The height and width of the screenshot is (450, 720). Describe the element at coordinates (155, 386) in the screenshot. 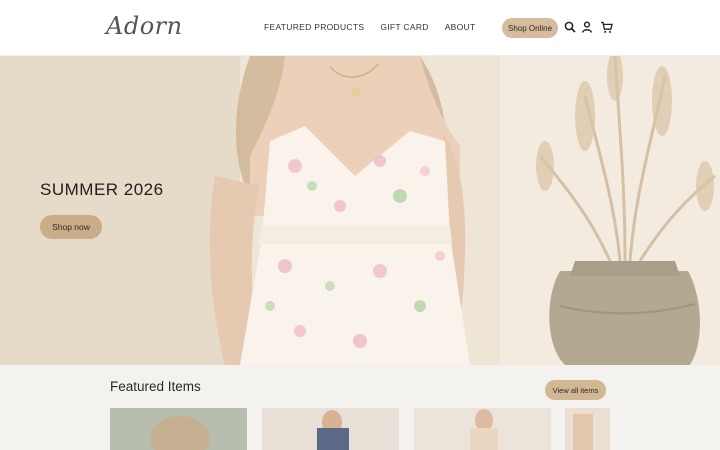

I see `featured-title: Featured Items` at that location.